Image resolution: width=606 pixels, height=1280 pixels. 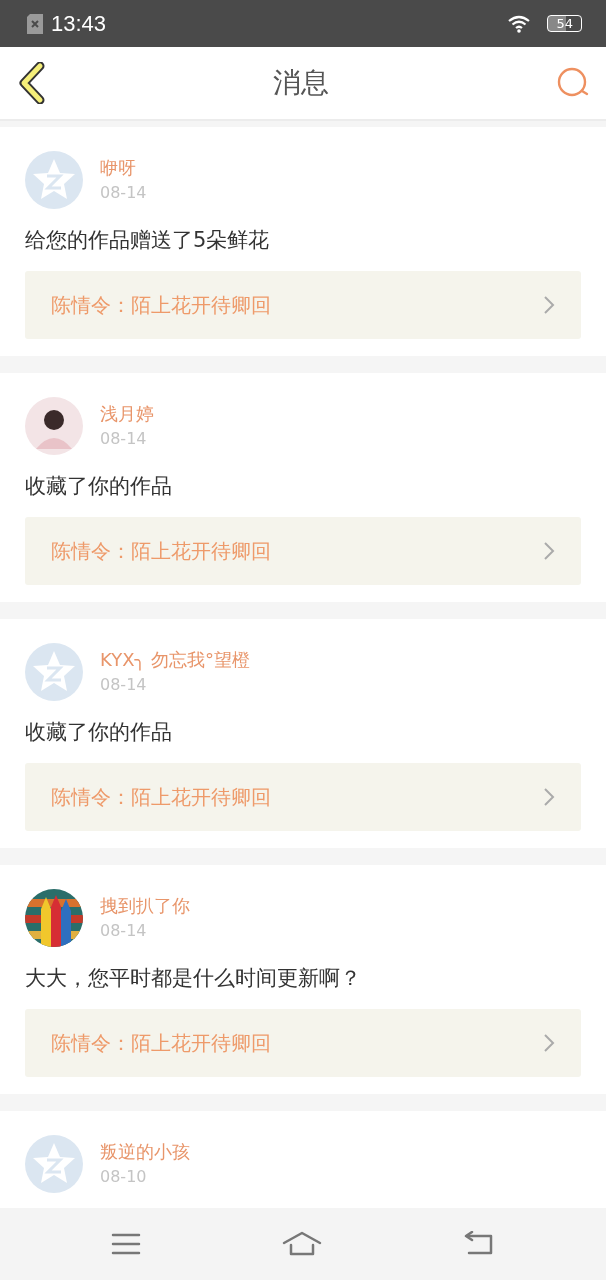 I want to click on page-title: 消息, so click(x=301, y=83).